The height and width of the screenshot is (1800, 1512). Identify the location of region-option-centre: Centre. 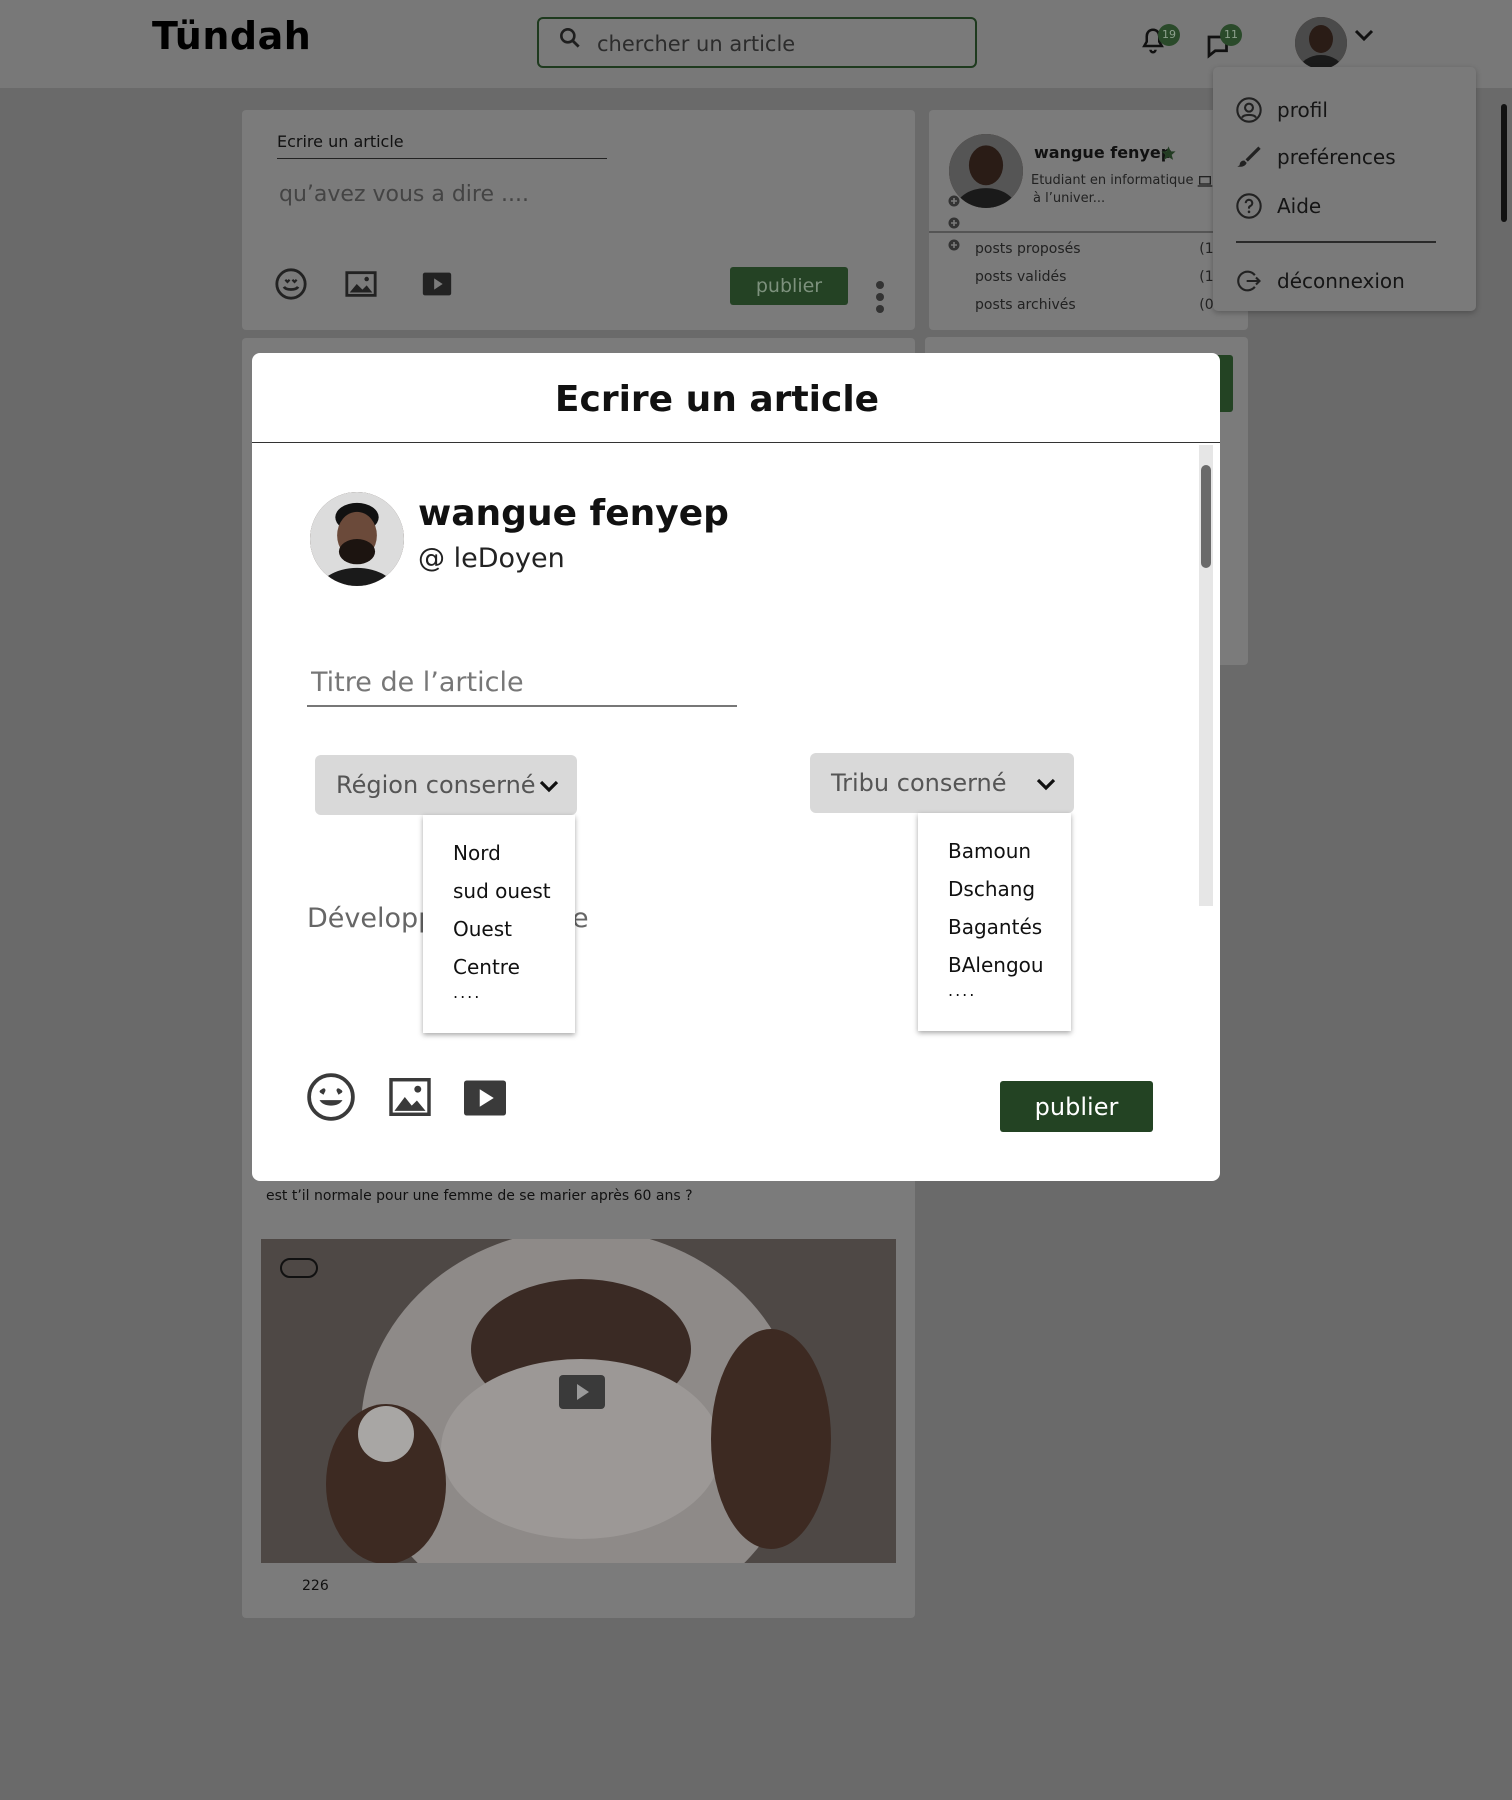
(486, 967).